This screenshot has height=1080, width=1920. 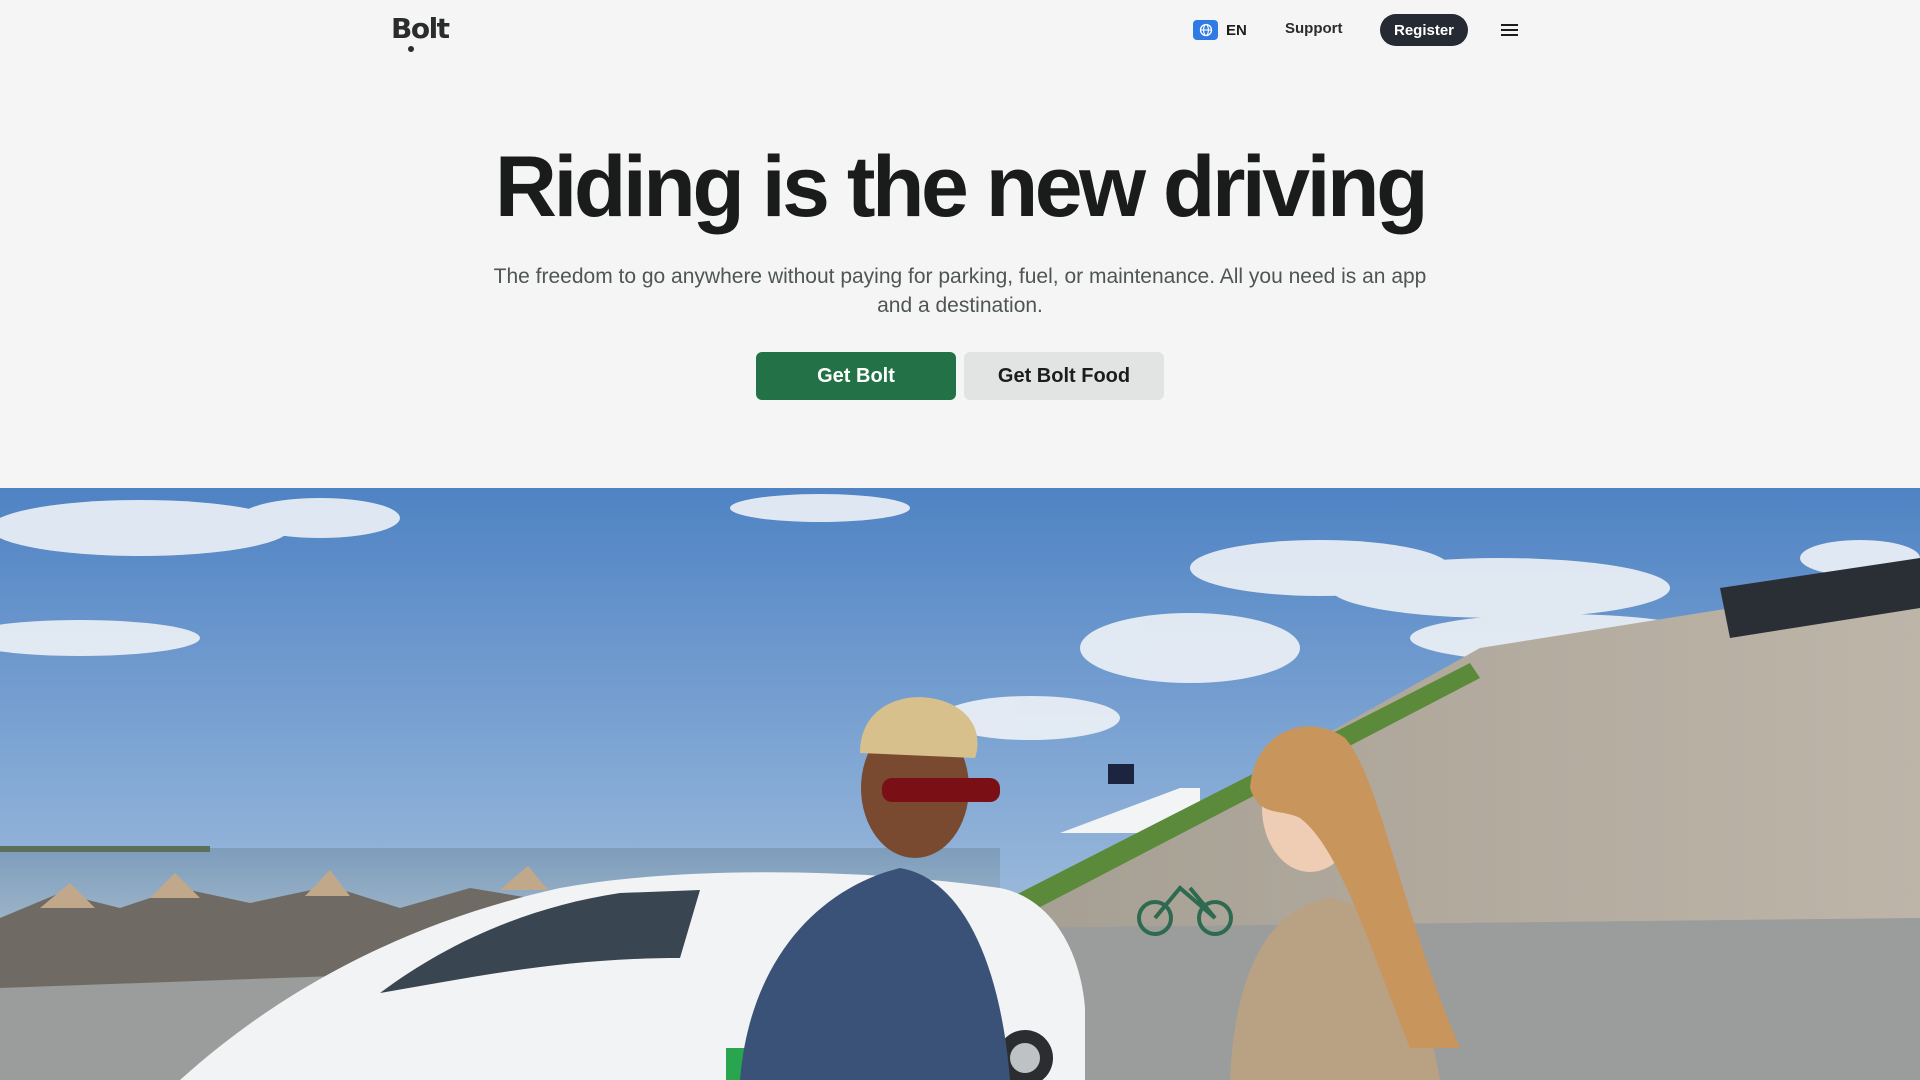 What do you see at coordinates (411, 49) in the screenshot?
I see `logo-dot` at bounding box center [411, 49].